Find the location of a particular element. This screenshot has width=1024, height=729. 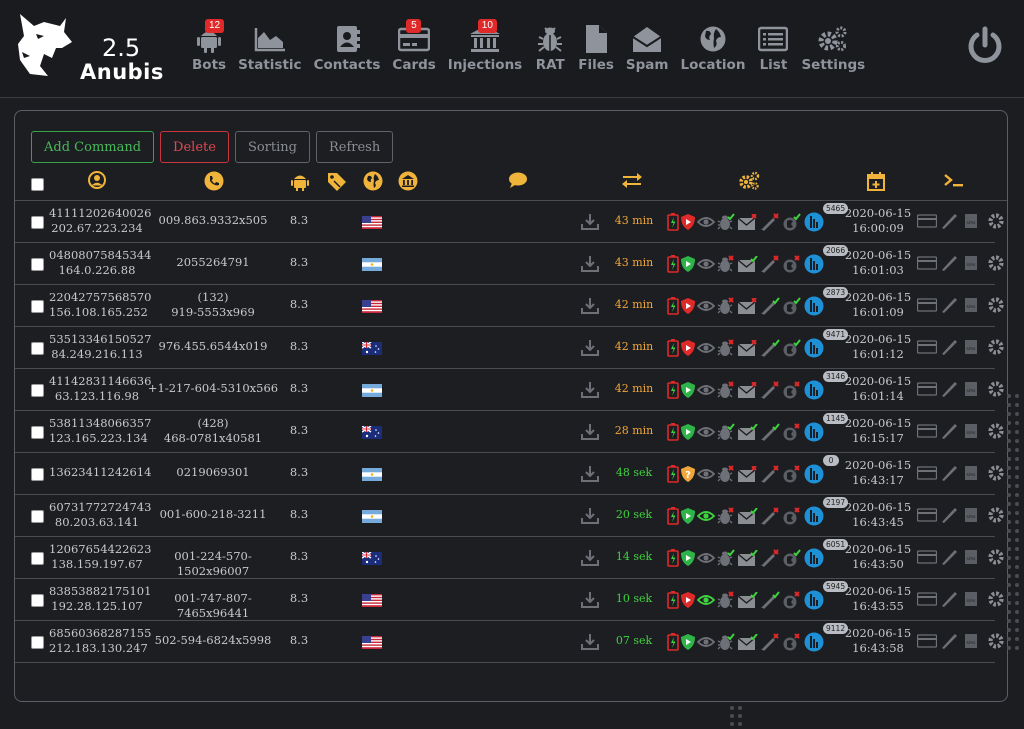

nav-settings: Settings is located at coordinates (833, 42).